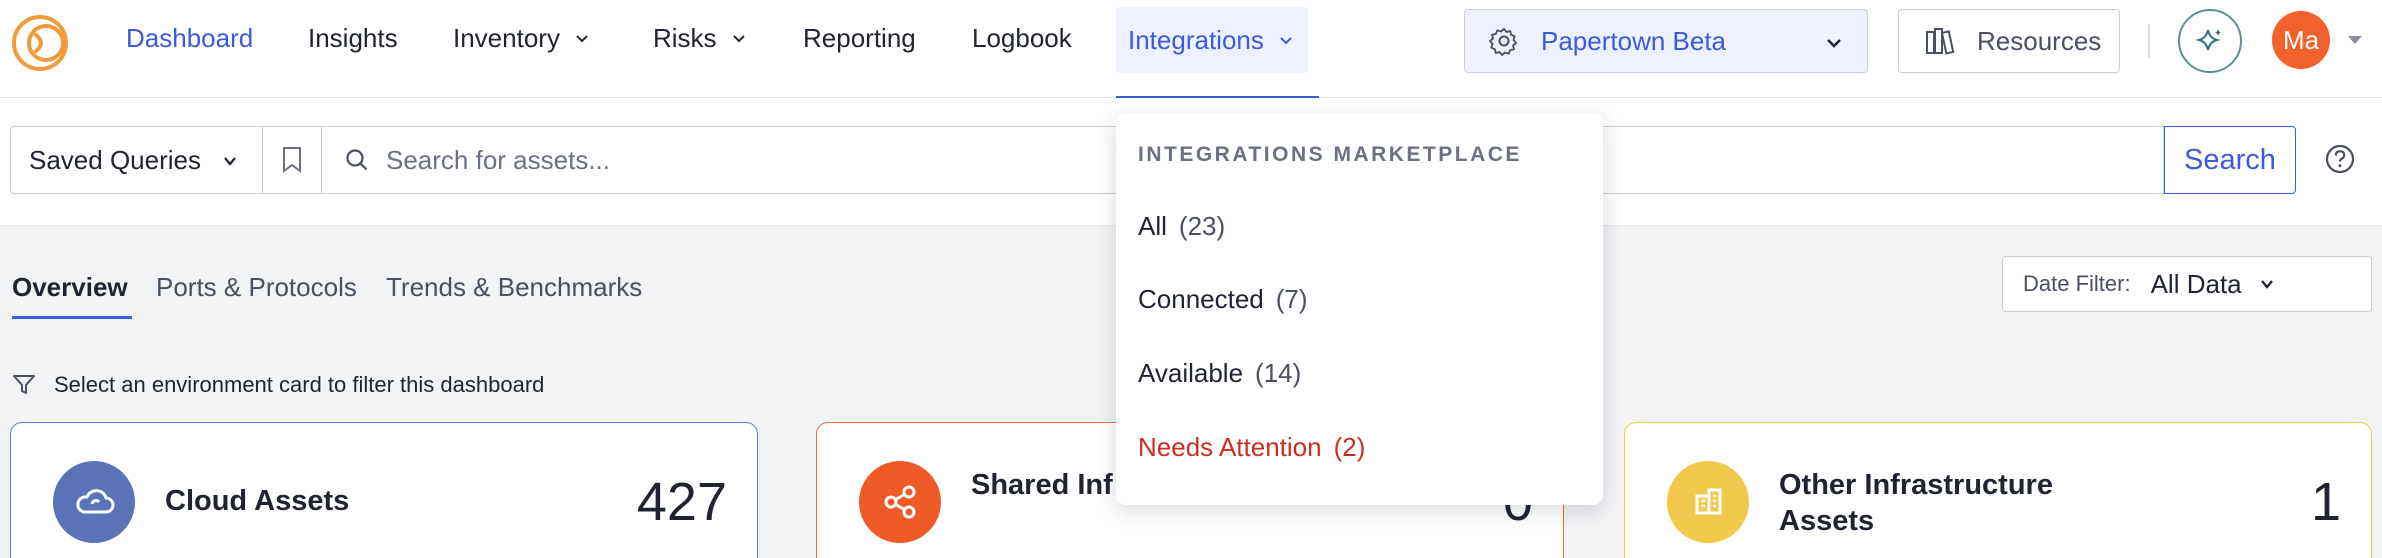 Image resolution: width=2382 pixels, height=558 pixels. What do you see at coordinates (72, 317) in the screenshot?
I see `active-tab-underline` at bounding box center [72, 317].